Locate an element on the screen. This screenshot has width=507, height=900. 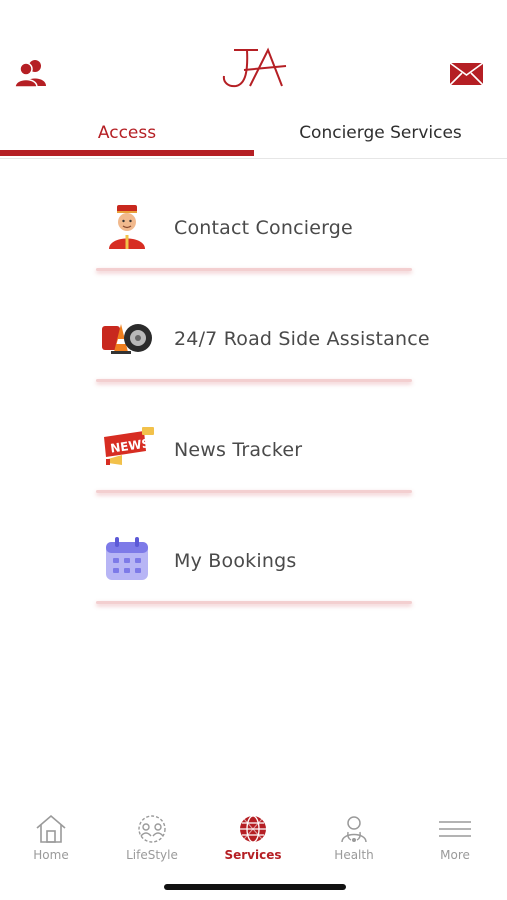
bottom-navigation: Home LifeStyle Services Health More is located at coordinates (253, 836).